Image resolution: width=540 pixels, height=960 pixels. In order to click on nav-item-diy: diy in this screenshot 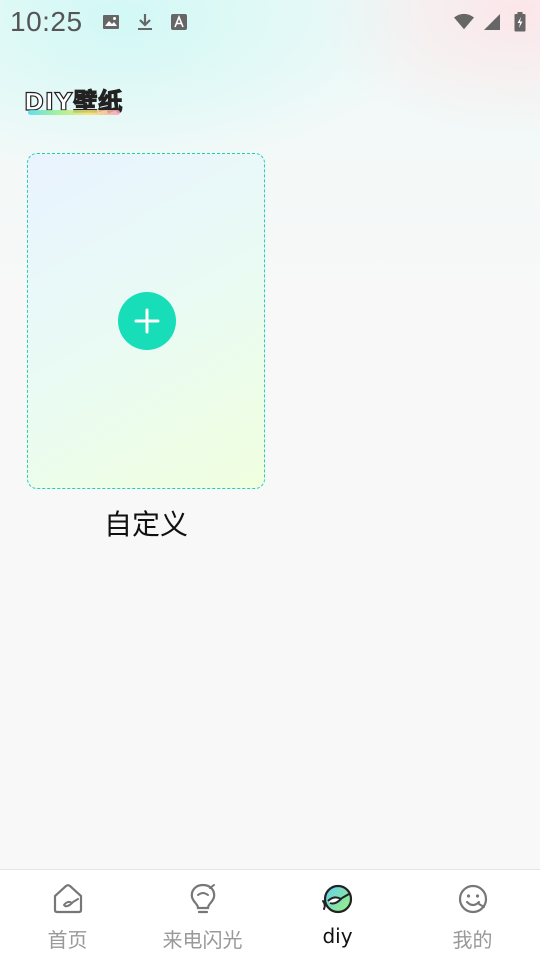, I will do `click(337, 915)`.